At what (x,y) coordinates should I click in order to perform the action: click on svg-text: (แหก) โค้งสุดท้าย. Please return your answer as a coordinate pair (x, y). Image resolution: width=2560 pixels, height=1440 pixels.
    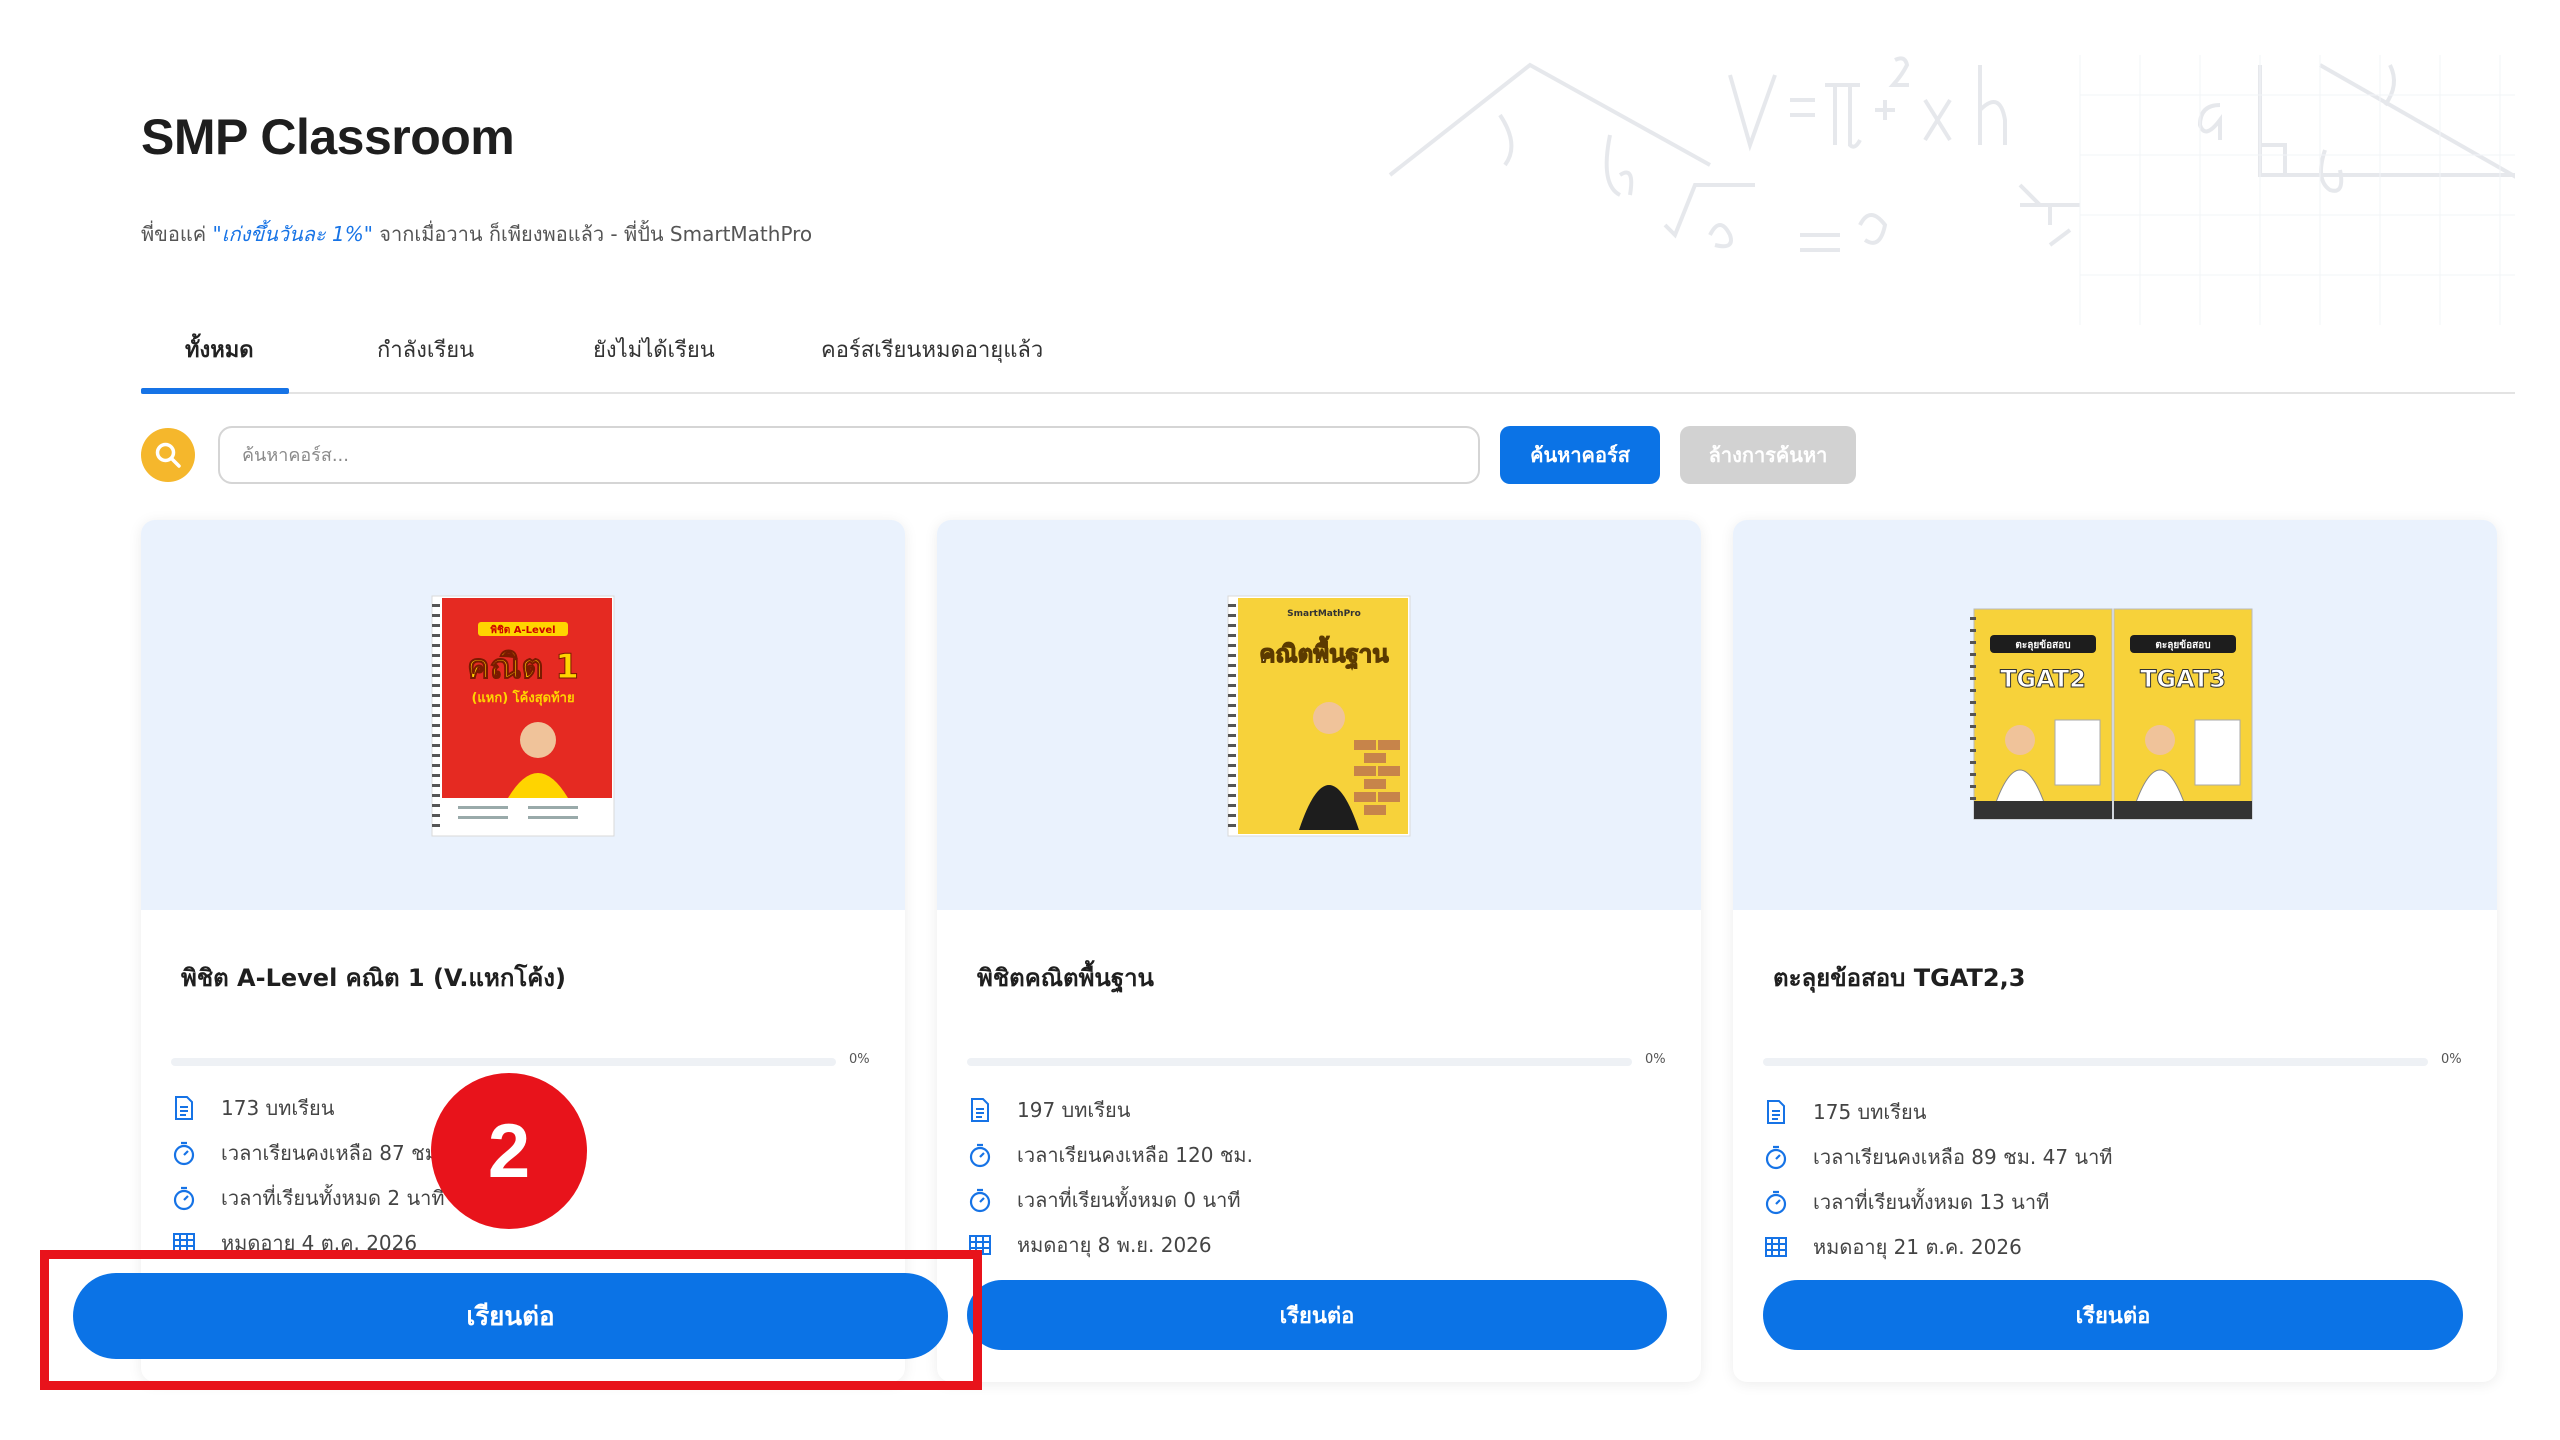
    Looking at the image, I should click on (522, 697).